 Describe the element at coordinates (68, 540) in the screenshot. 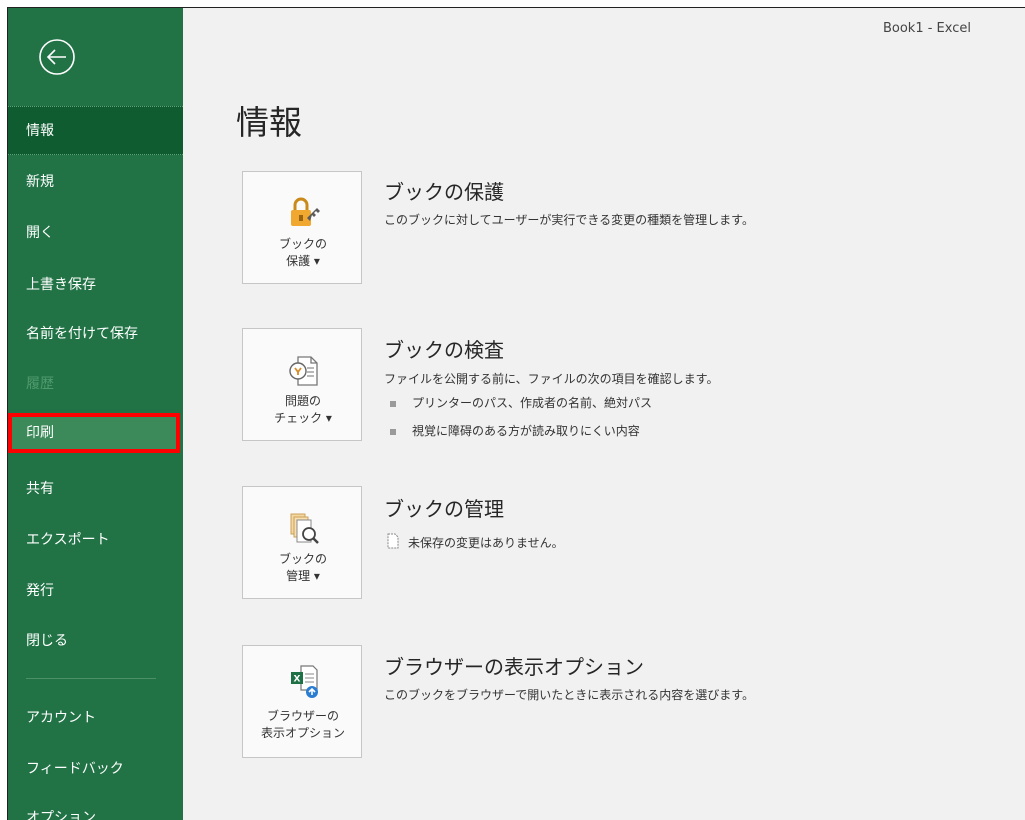

I see `sidebar-item-label: エクスポート` at that location.